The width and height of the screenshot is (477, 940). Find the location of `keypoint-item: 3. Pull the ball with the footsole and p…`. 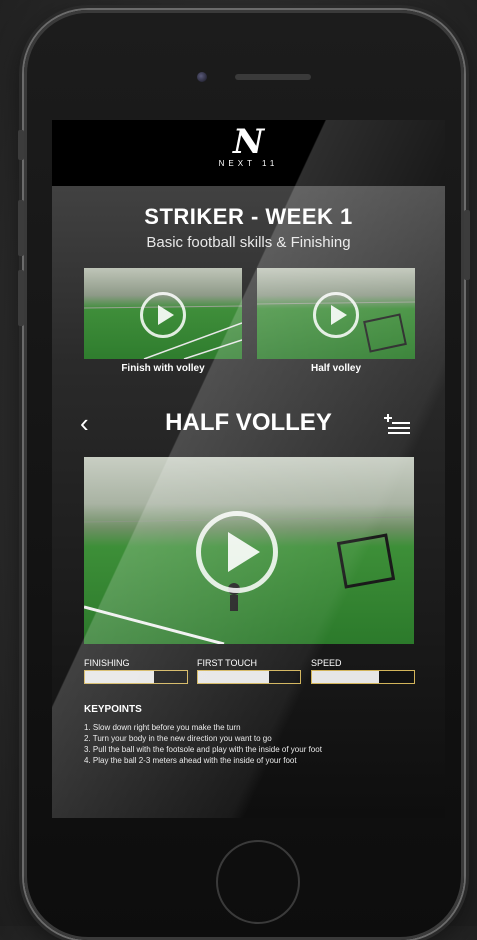

keypoint-item: 3. Pull the ball with the footsole and p… is located at coordinates (203, 749).